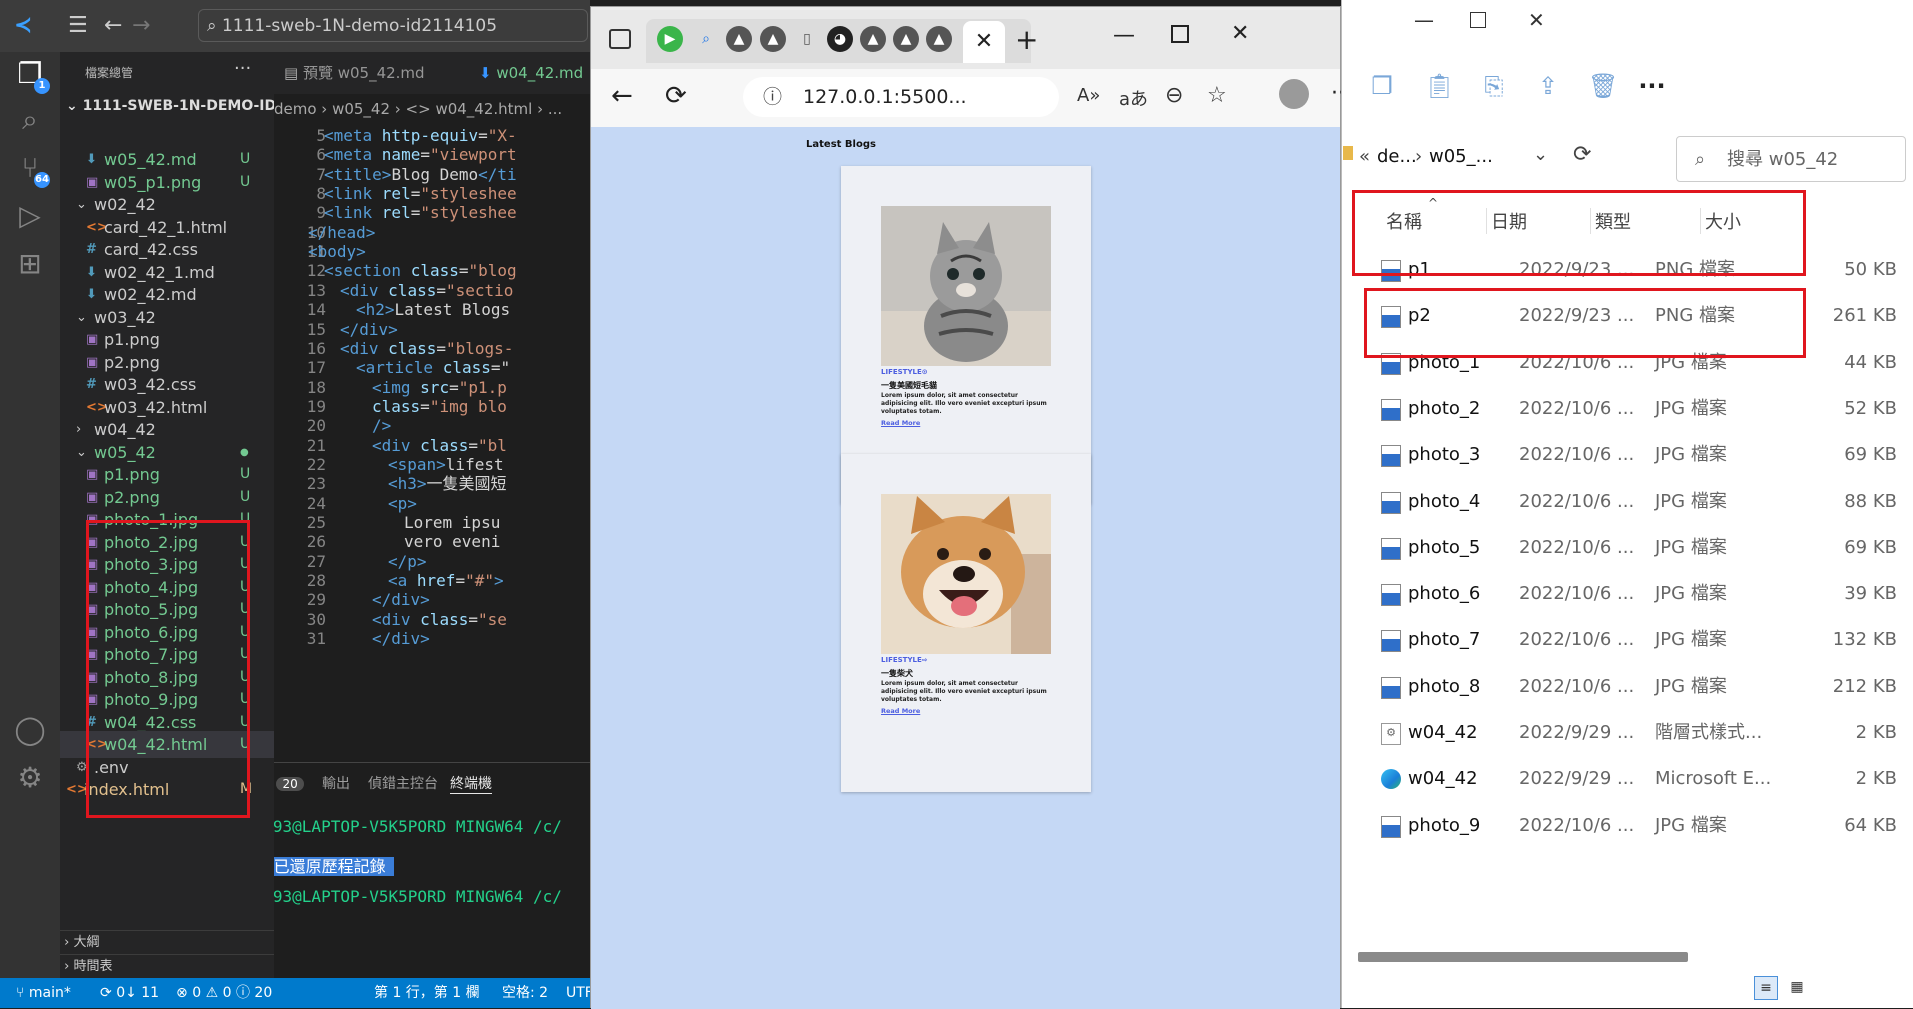 The height and width of the screenshot is (1009, 1913). Describe the element at coordinates (129, 993) in the screenshot. I see `git-sync: ⟳ 0↓ 11` at that location.